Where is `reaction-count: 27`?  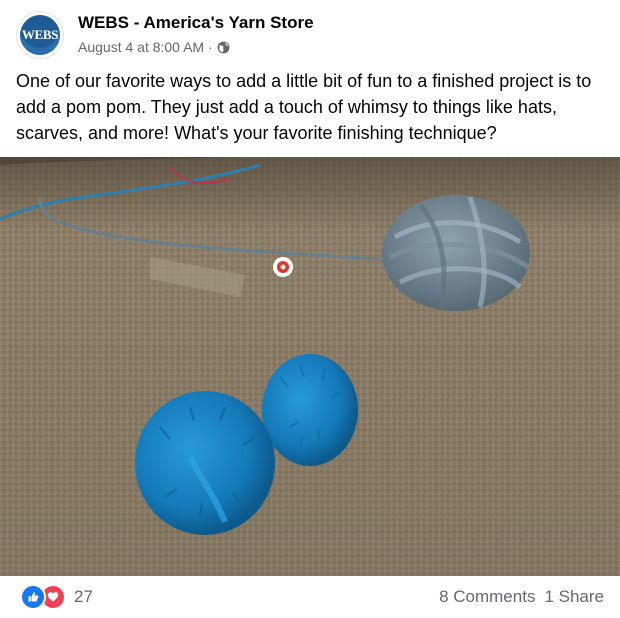
reaction-count: 27 is located at coordinates (83, 596).